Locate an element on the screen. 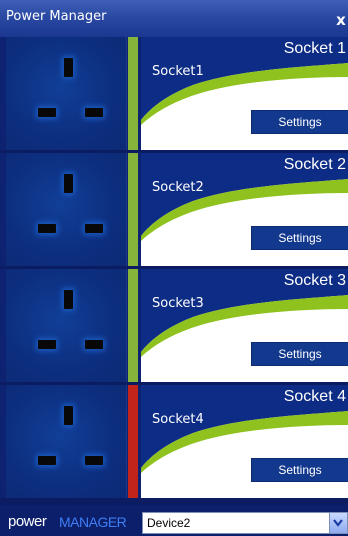 This screenshot has height=536, width=348. socket-name: Socket 1 is located at coordinates (314, 48).